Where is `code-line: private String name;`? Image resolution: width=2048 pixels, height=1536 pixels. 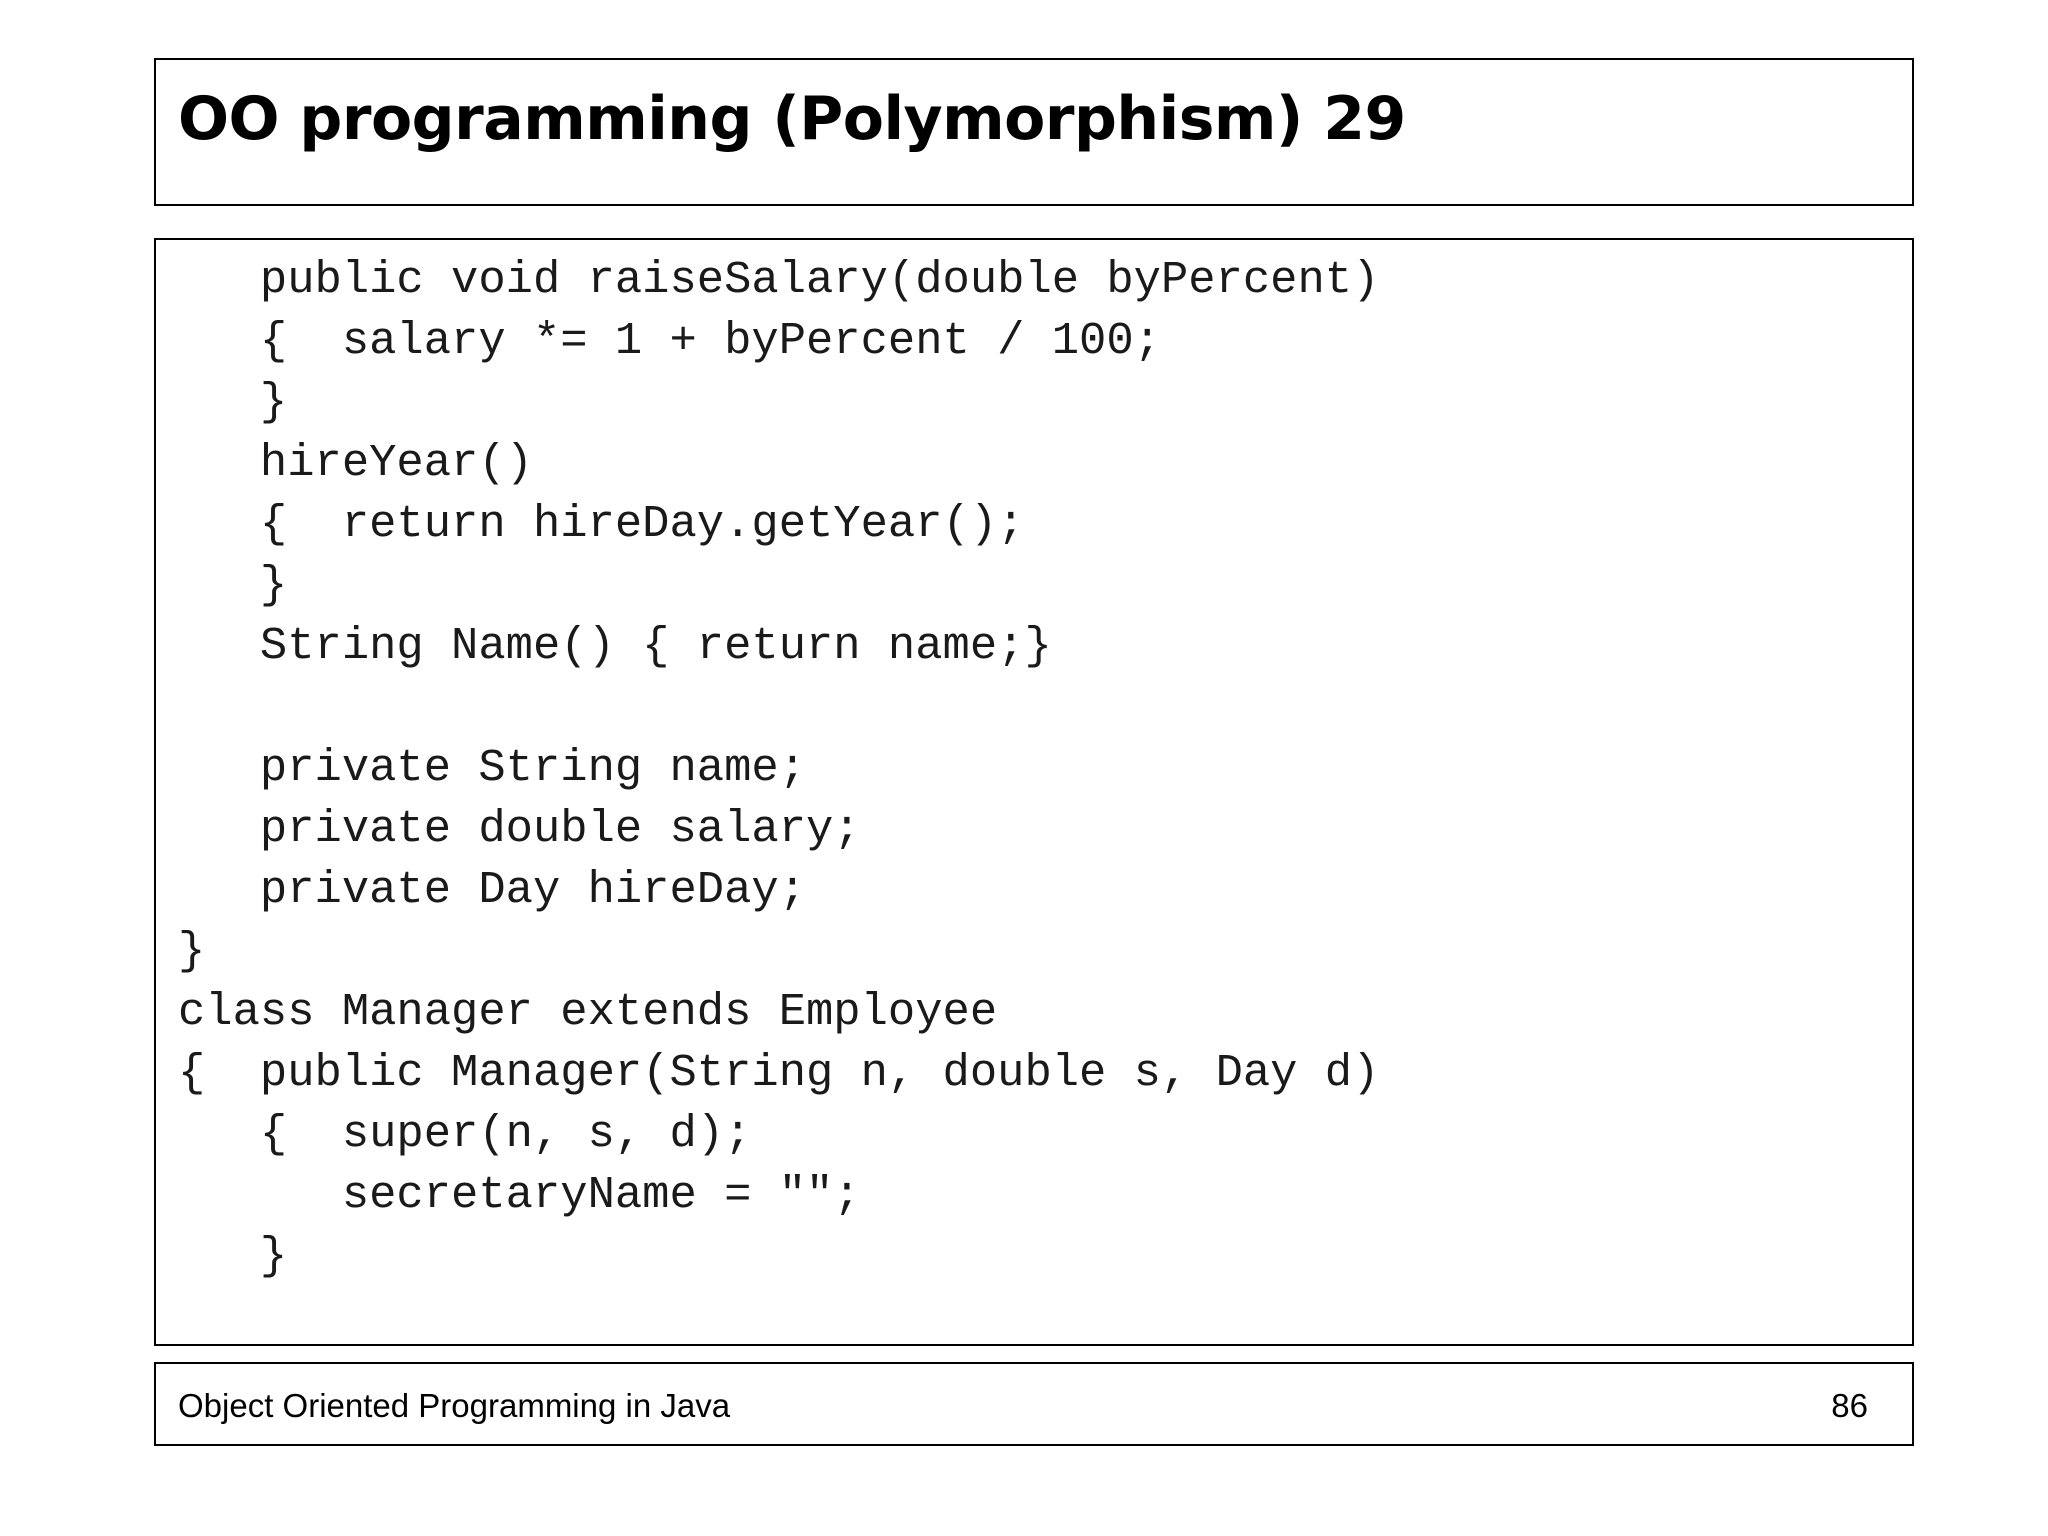 code-line: private String name; is located at coordinates (492, 768).